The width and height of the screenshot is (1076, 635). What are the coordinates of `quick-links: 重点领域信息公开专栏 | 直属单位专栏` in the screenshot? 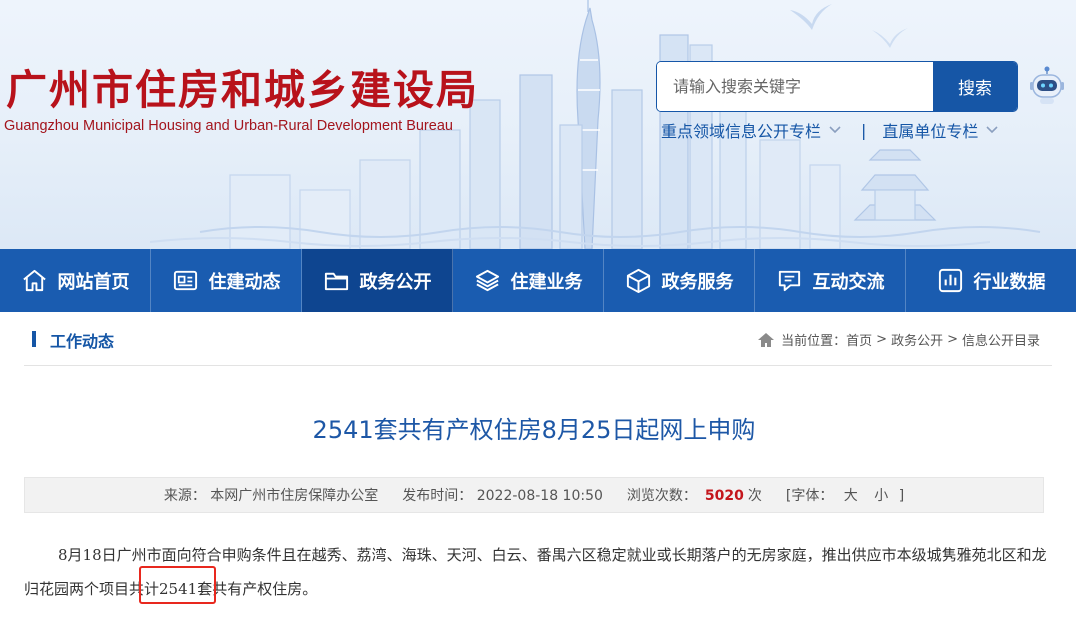 It's located at (829, 130).